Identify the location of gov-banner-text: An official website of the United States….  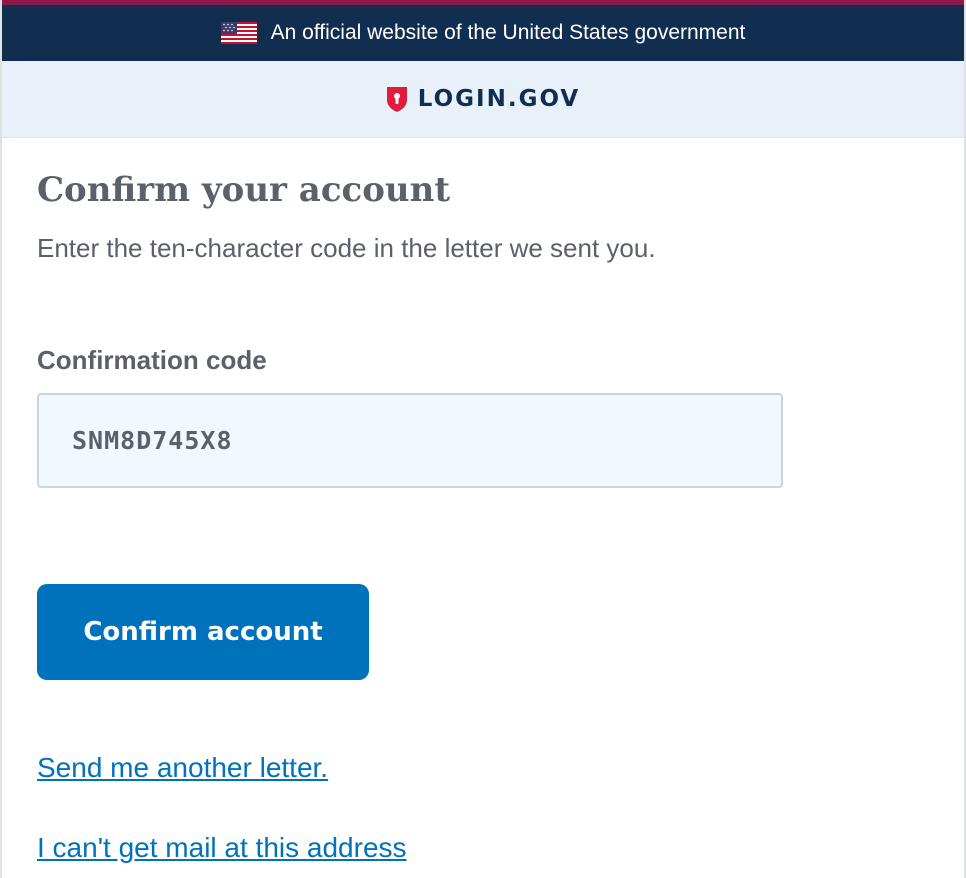
(508, 32).